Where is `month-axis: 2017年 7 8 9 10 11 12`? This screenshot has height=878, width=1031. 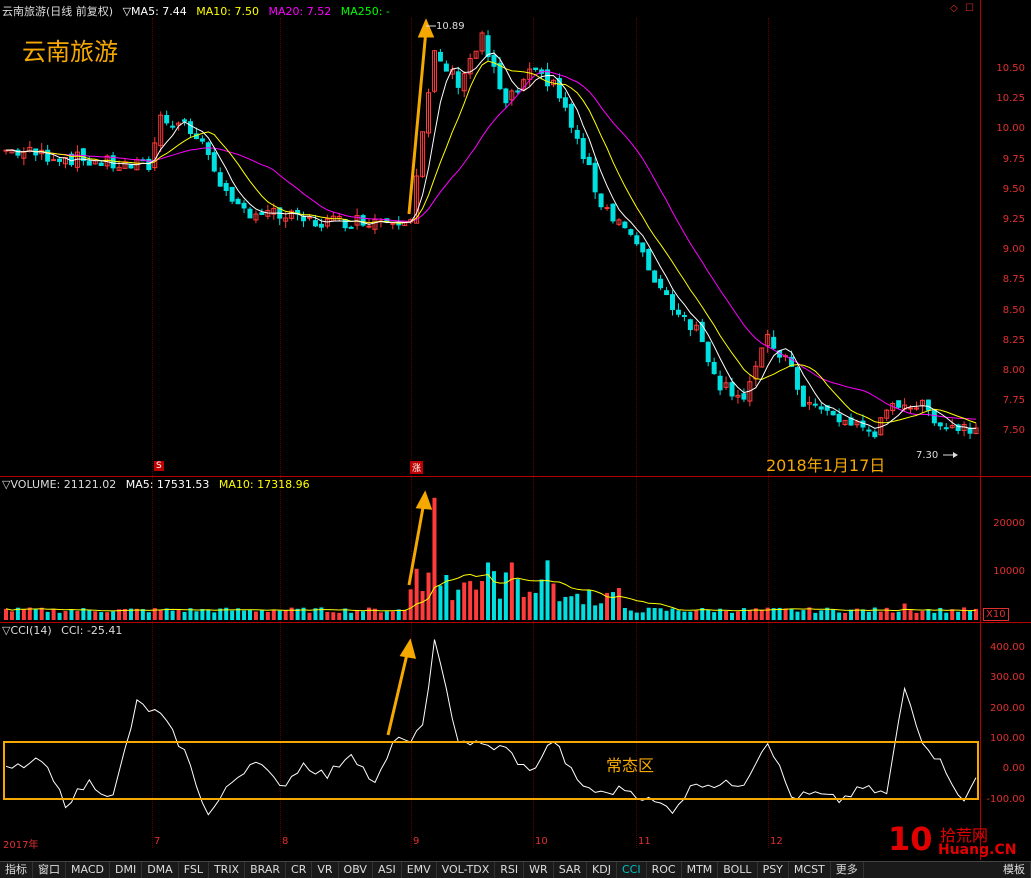
month-axis: 2017年 7 8 9 10 11 12 is located at coordinates (490, 843).